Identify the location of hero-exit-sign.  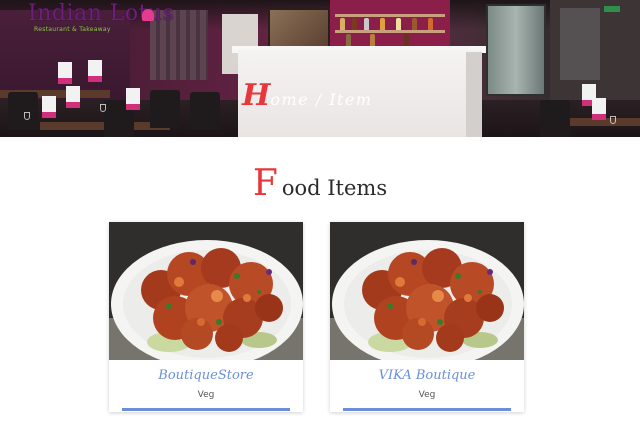
(612, 9).